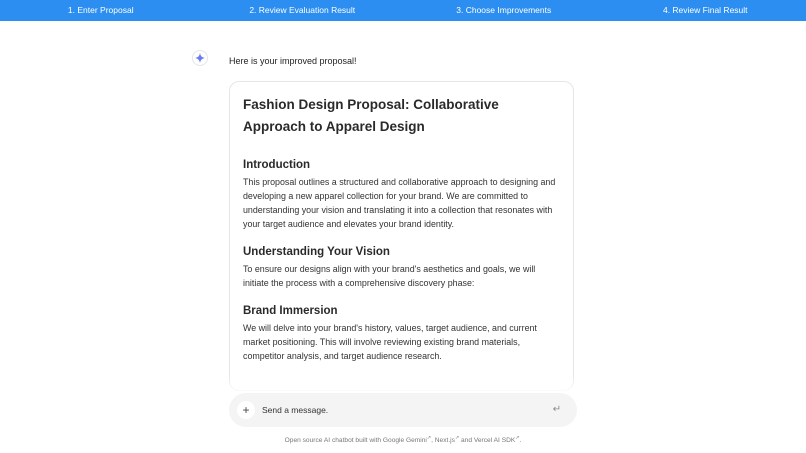  I want to click on external-link-icon: ↗, so click(457, 438).